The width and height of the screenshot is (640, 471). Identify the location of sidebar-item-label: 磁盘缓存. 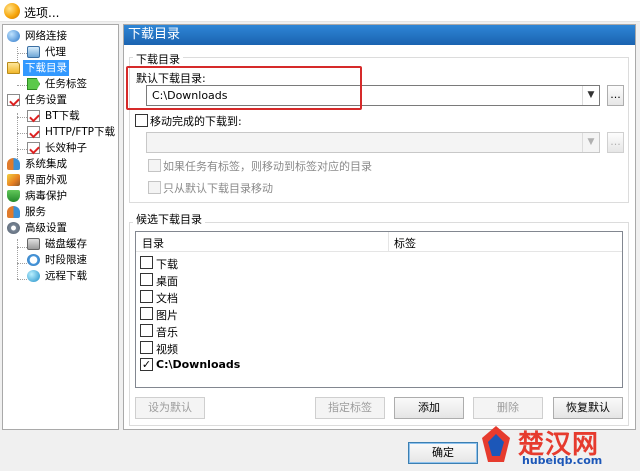
(66, 244).